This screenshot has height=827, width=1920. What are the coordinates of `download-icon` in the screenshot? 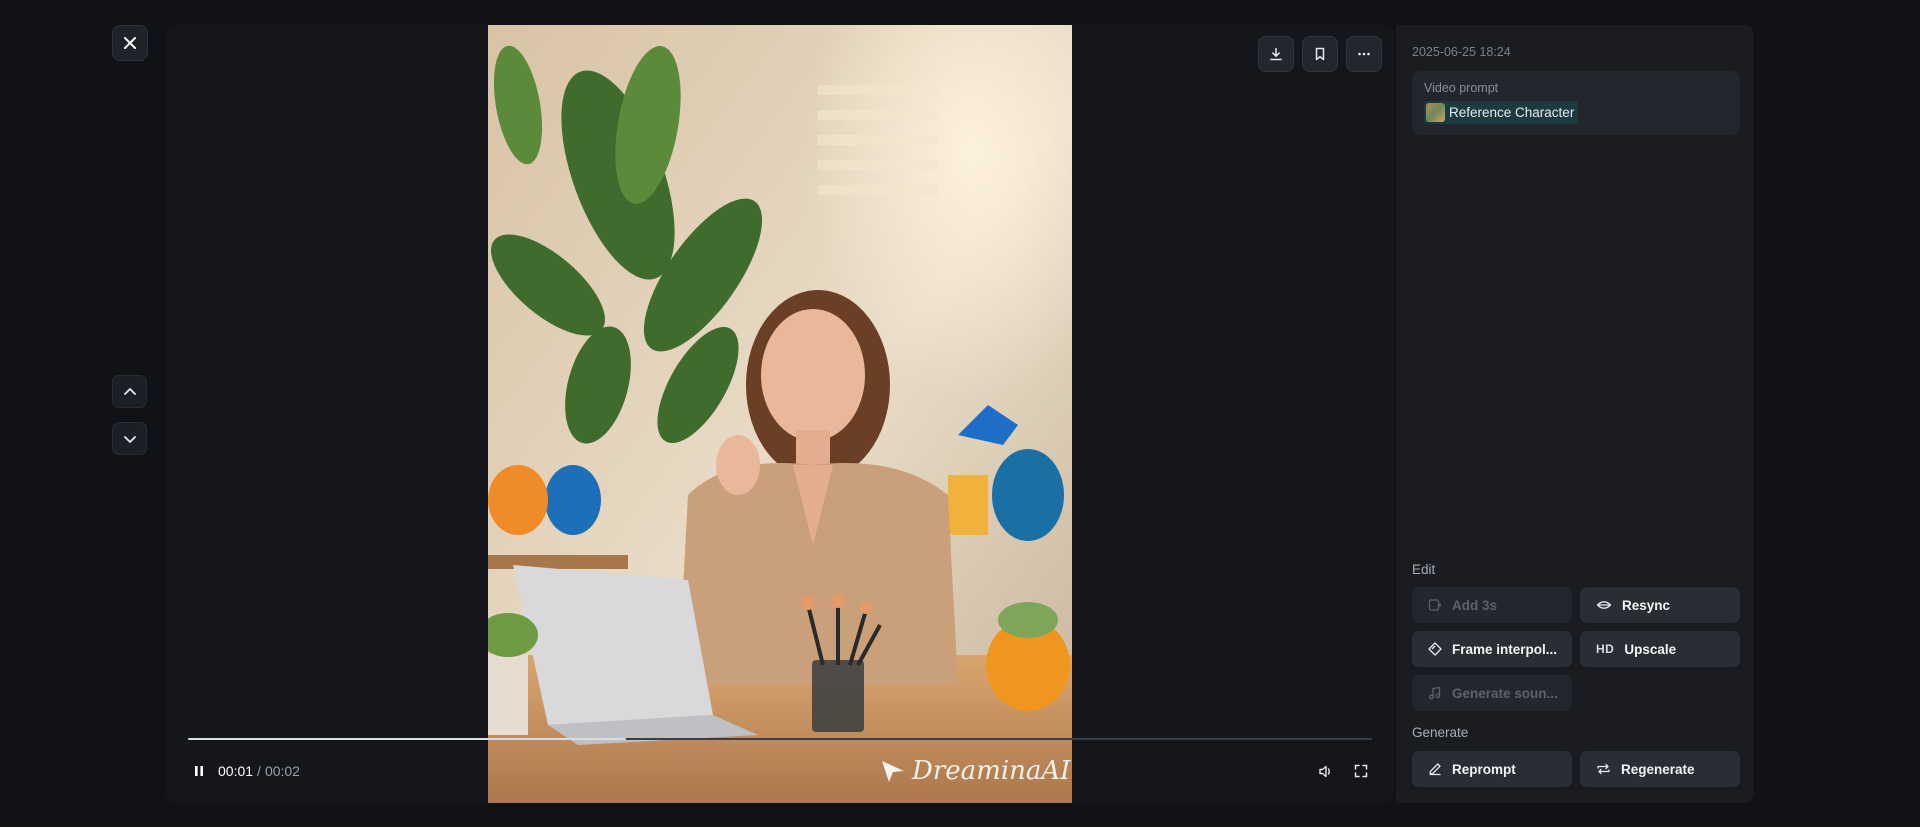 It's located at (1276, 54).